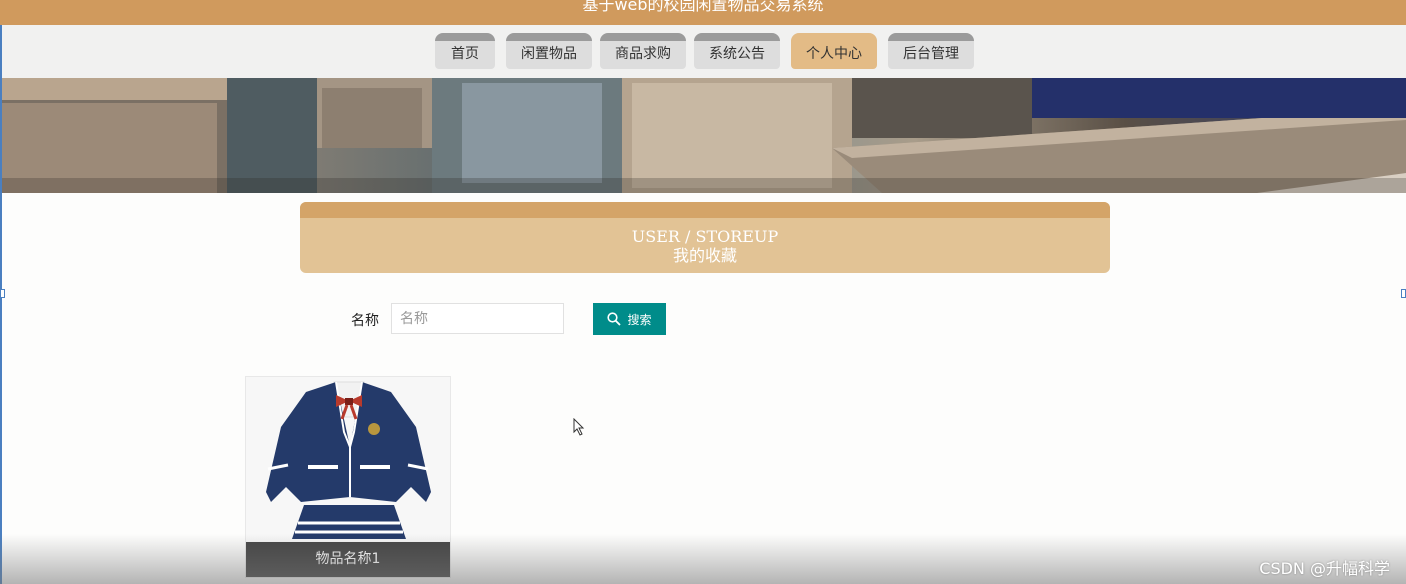 Image resolution: width=1406 pixels, height=584 pixels. I want to click on watermark: CSDN @升幅科学, so click(1324, 568).